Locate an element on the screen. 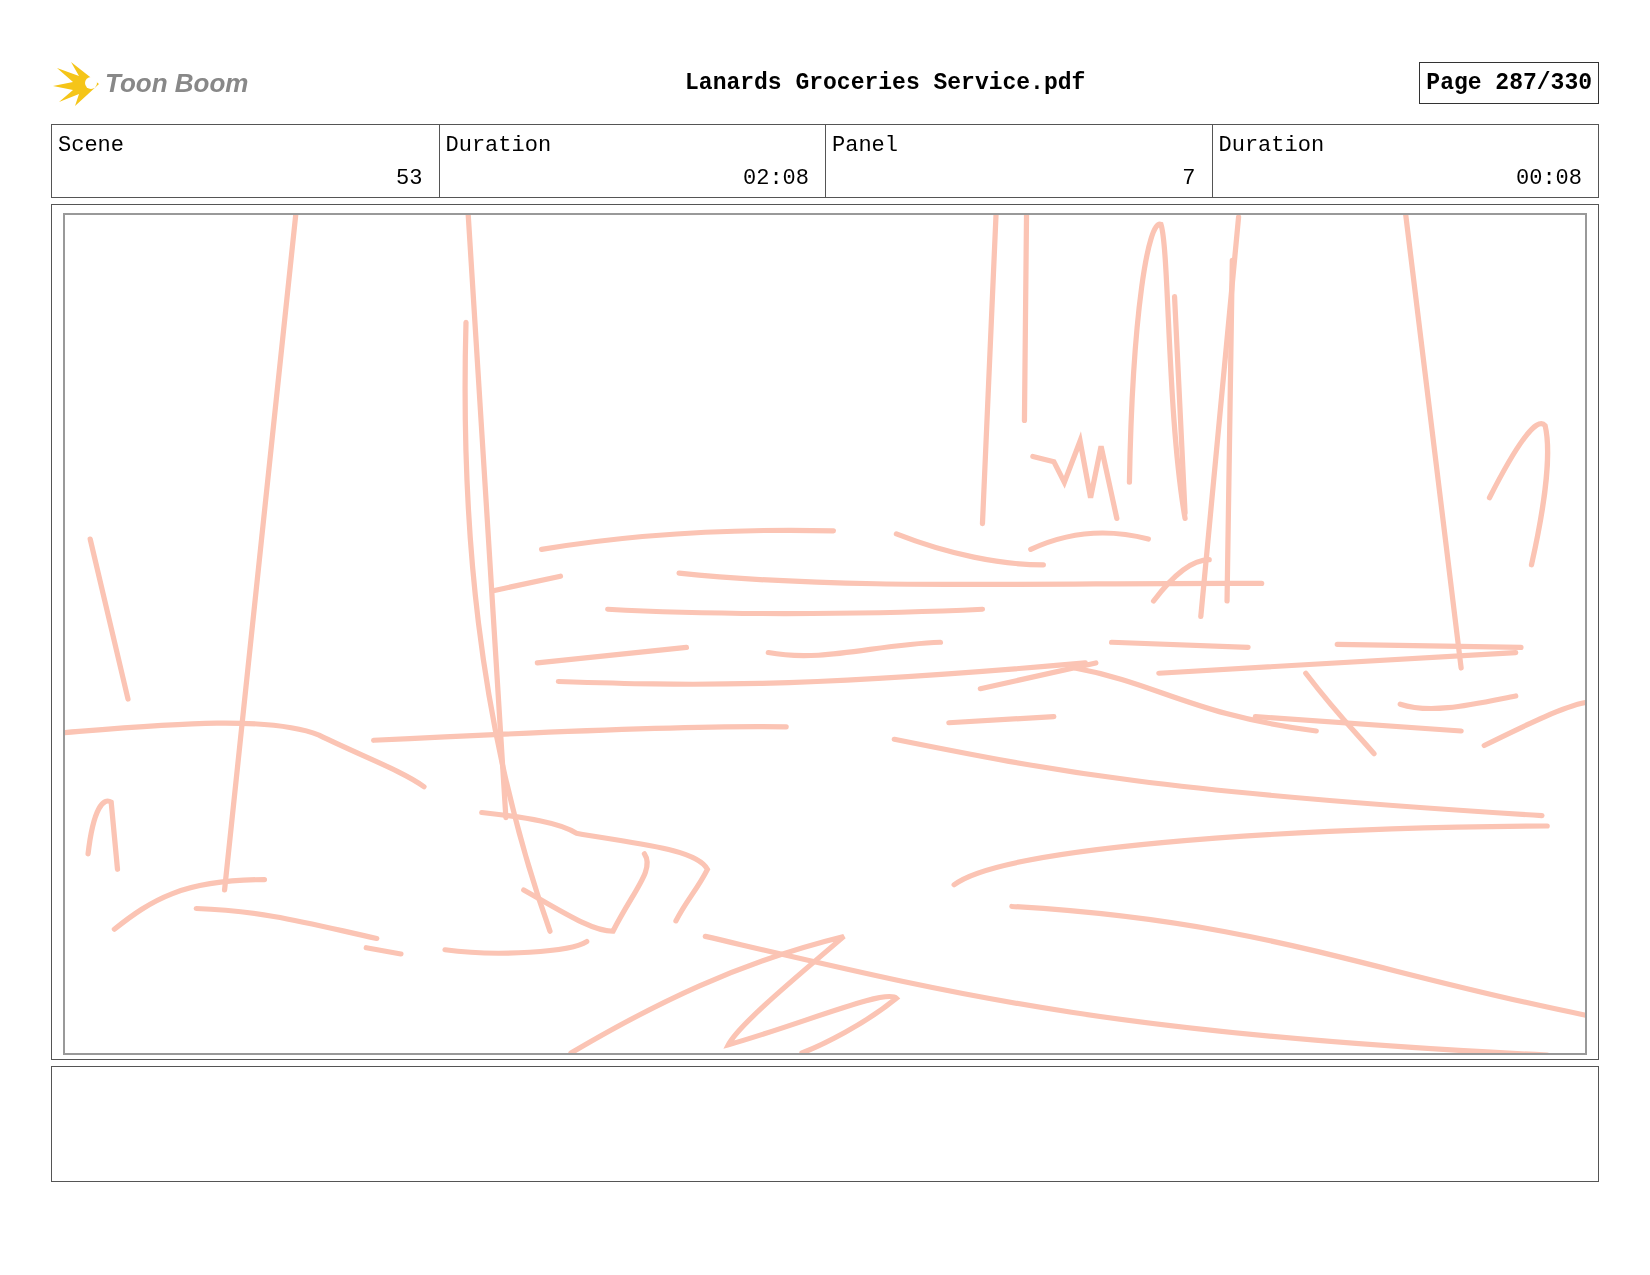  logo-text: Toon Boom is located at coordinates (177, 83).